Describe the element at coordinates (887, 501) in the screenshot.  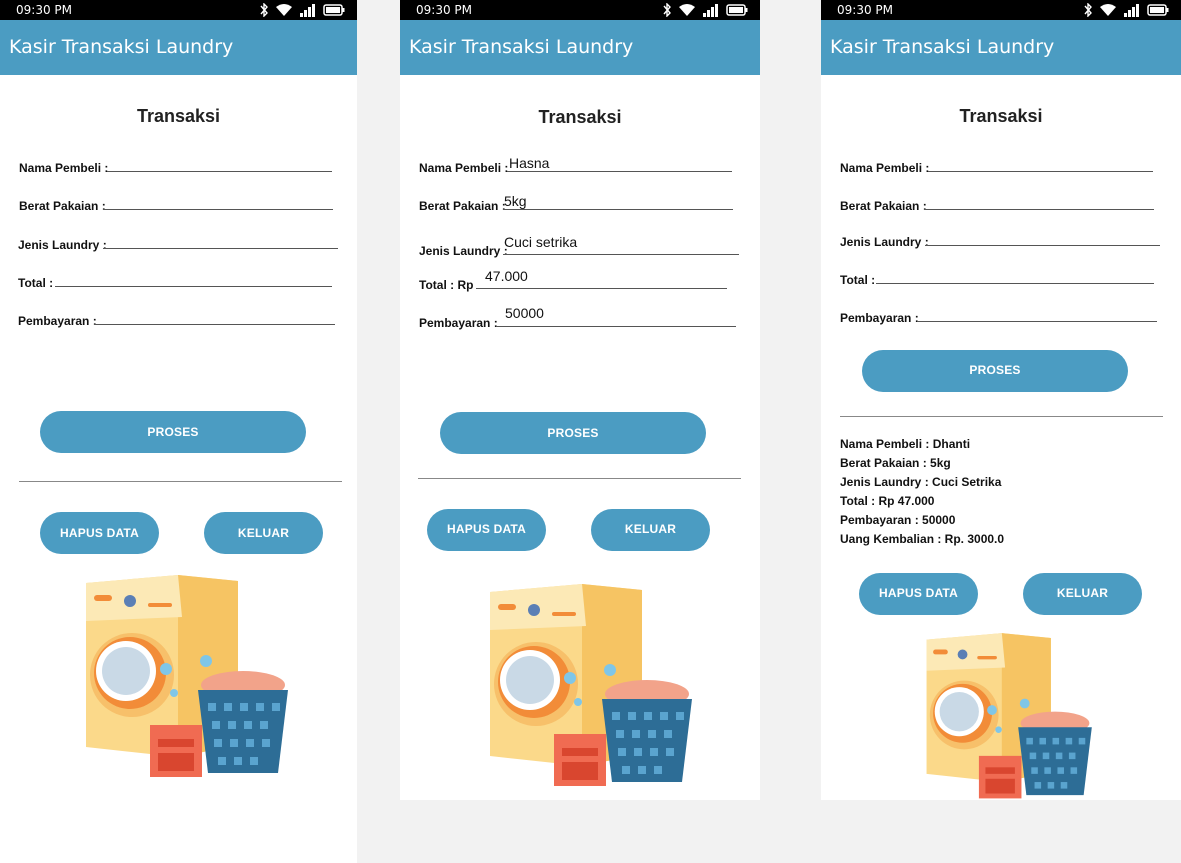
I see `result-total: Total : Rp 47.000` at that location.